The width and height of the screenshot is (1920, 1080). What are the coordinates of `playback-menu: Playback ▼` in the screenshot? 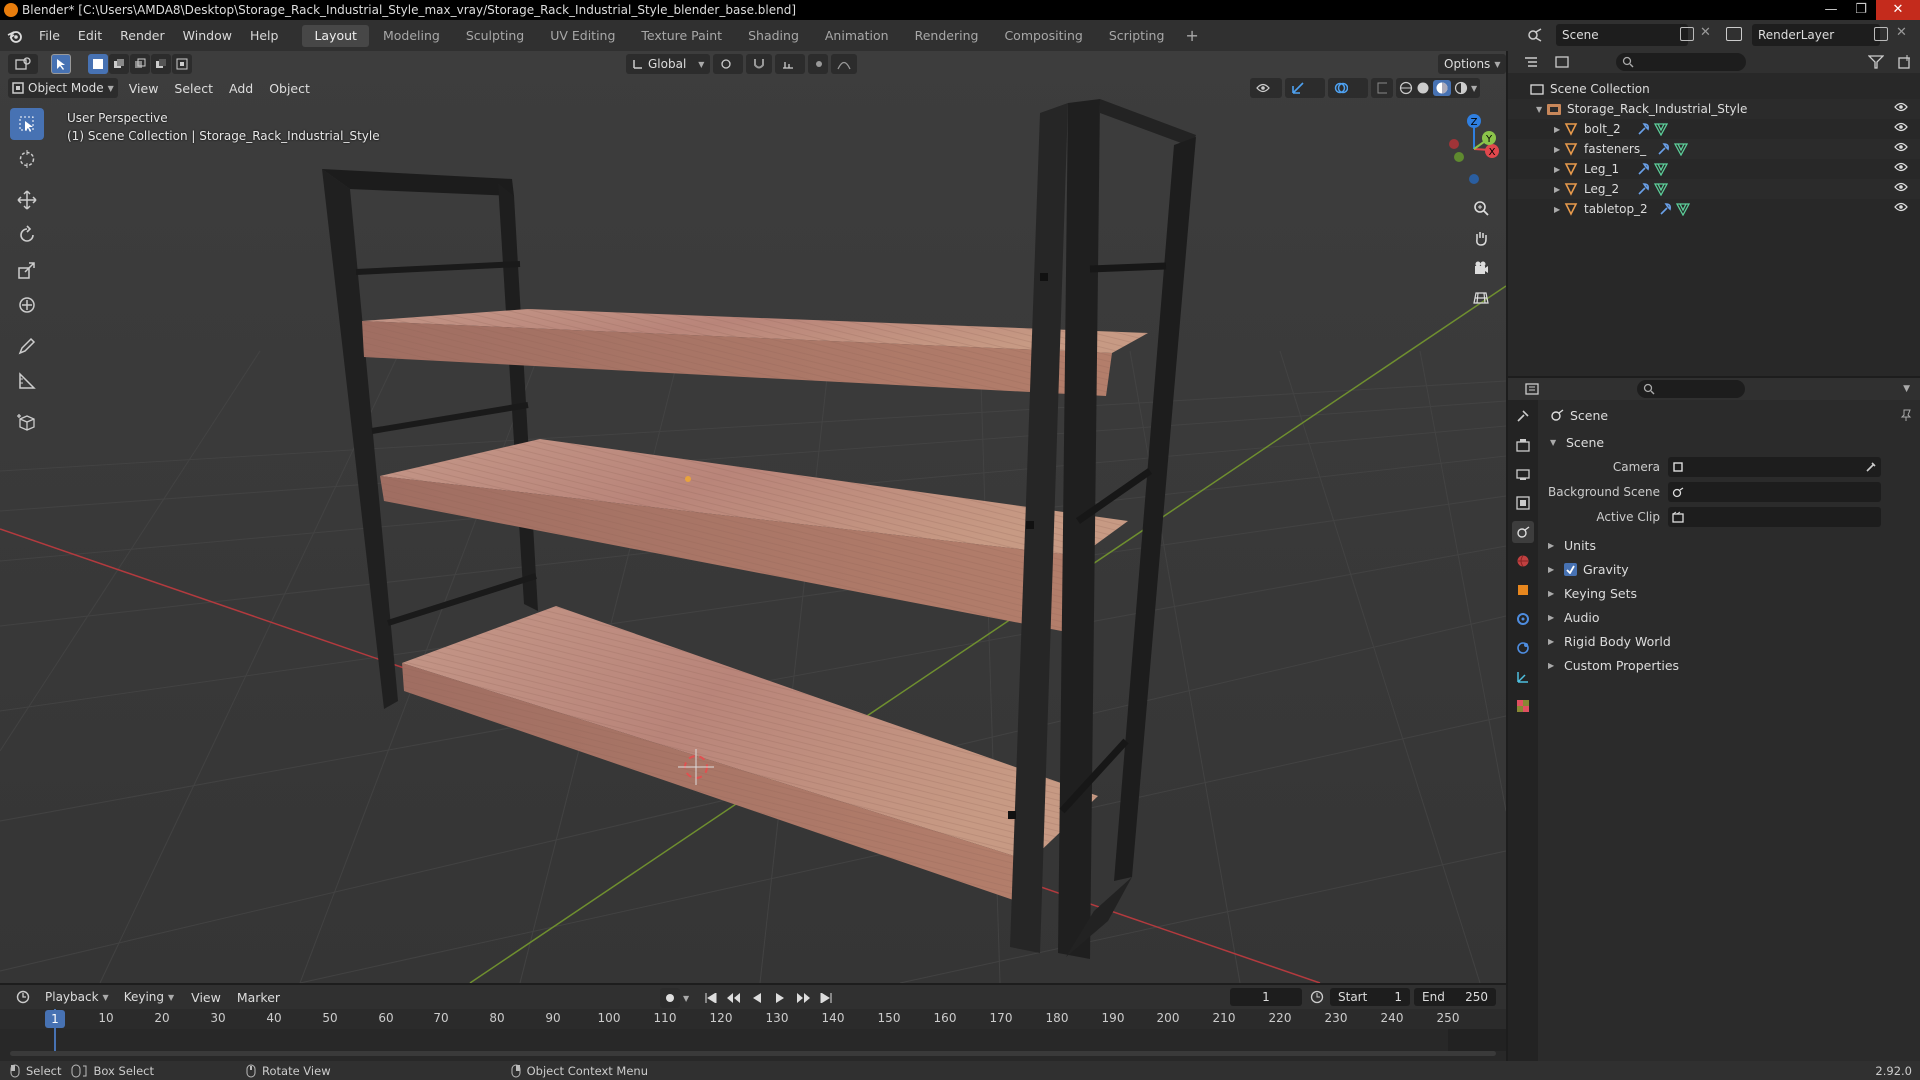 It's located at (77, 997).